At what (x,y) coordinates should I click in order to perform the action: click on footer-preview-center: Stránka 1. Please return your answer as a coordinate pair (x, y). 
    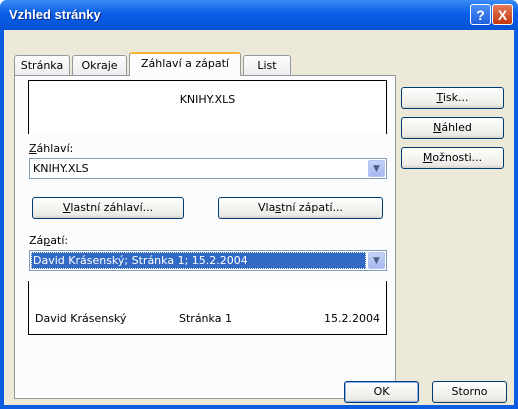
    Looking at the image, I should click on (205, 318).